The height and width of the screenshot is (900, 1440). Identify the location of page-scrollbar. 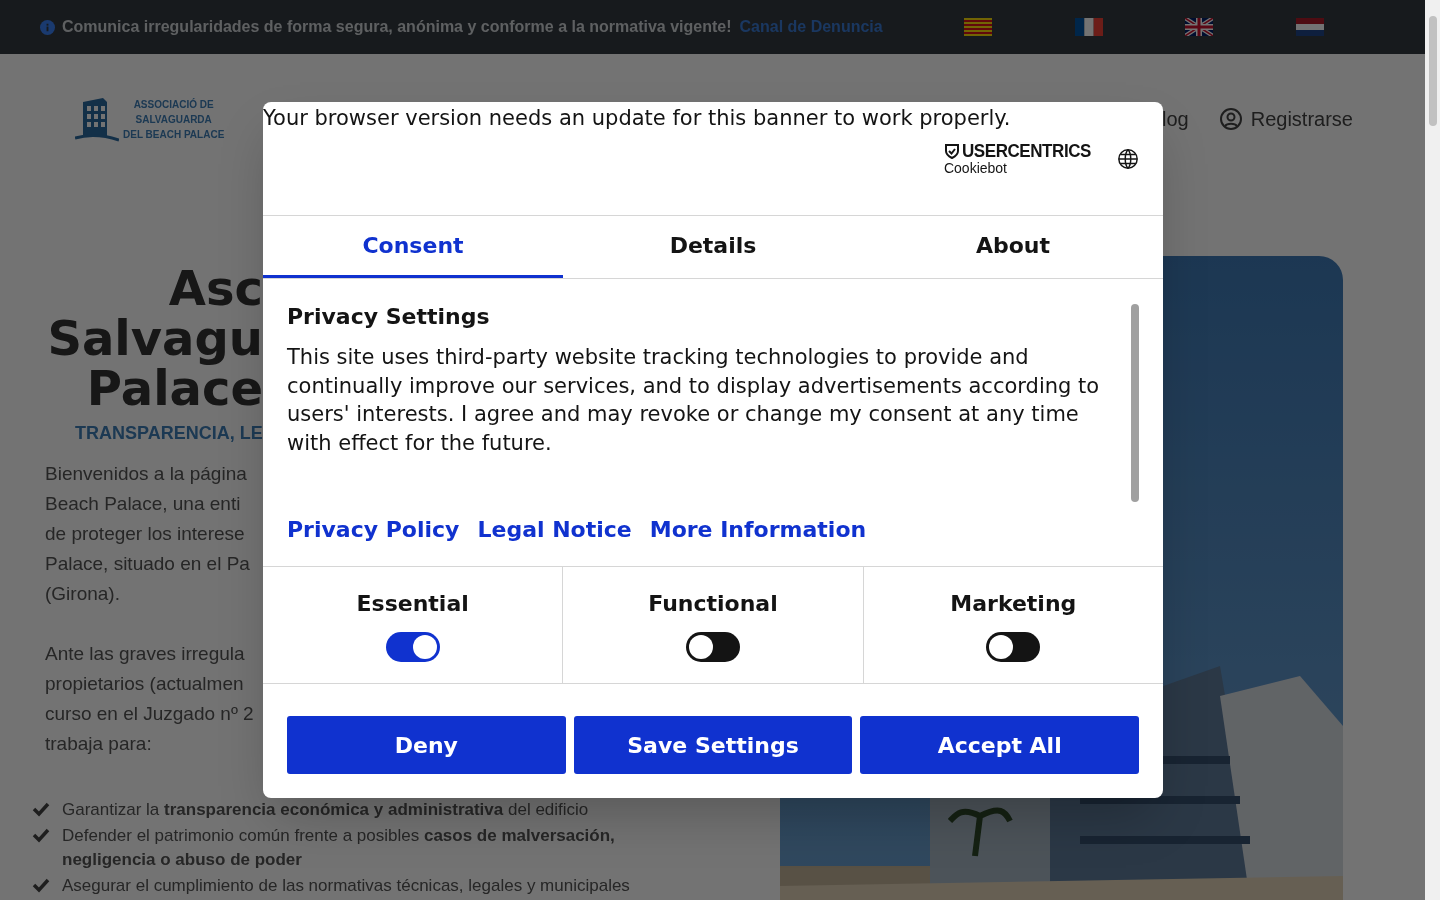
(1432, 450).